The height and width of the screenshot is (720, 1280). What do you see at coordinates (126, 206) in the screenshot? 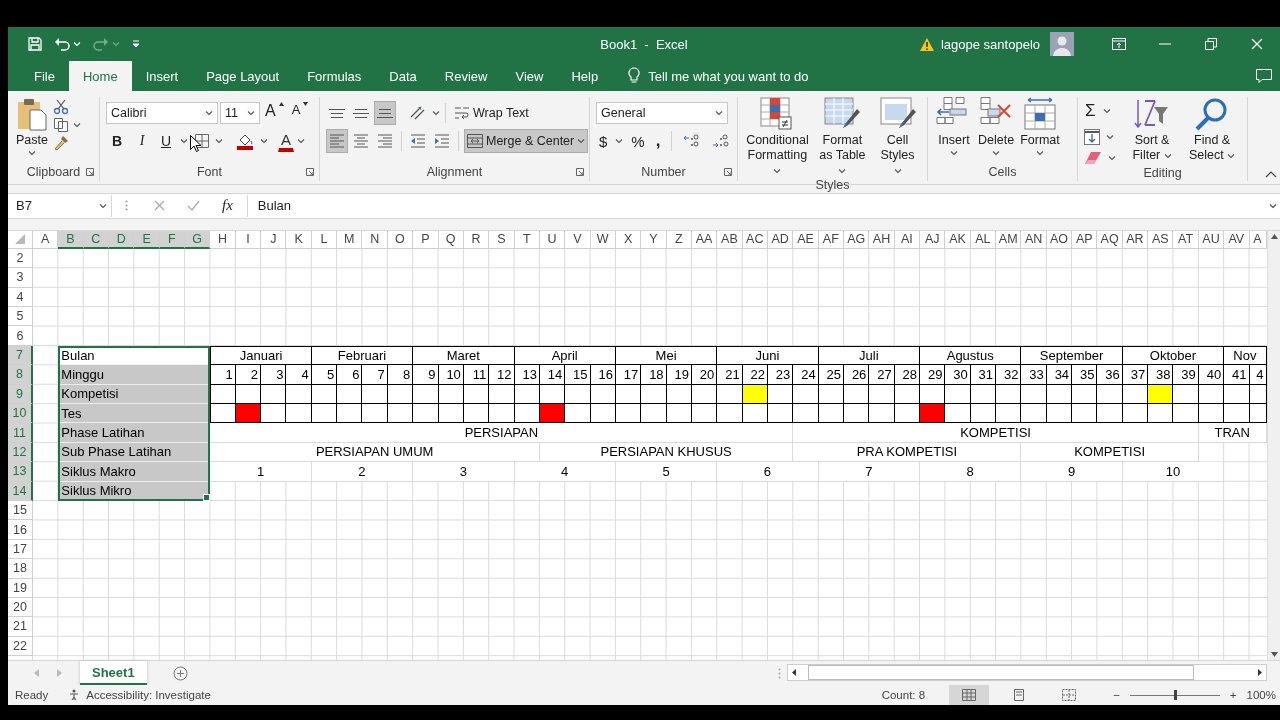
I see `drag-handle-icon` at bounding box center [126, 206].